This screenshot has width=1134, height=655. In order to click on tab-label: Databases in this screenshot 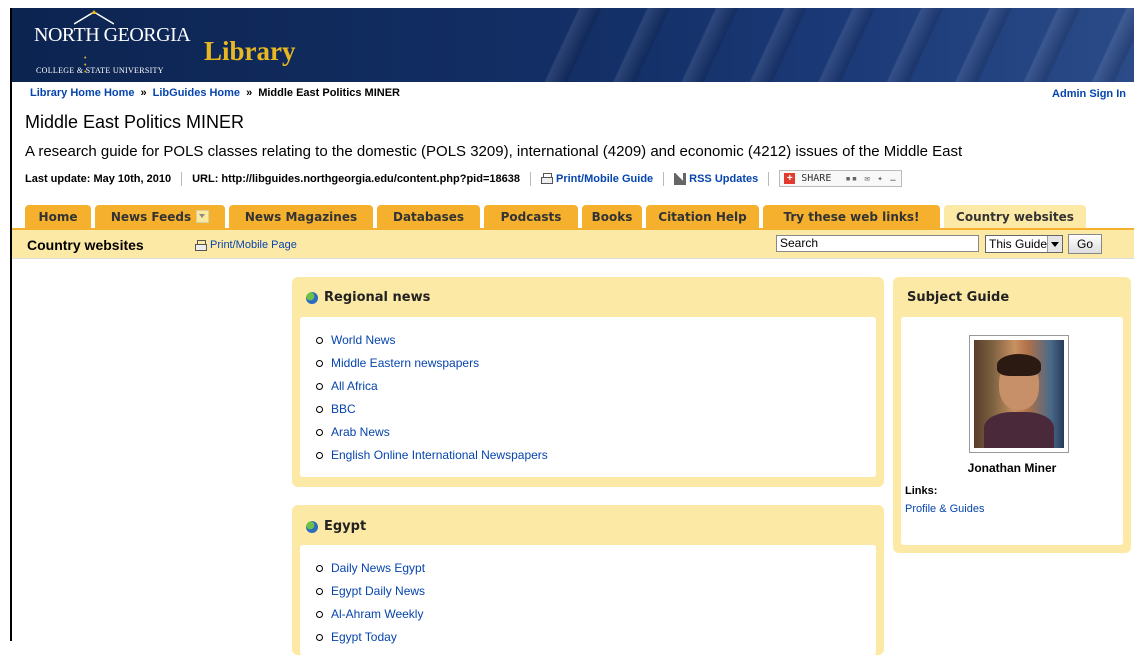, I will do `click(428, 216)`.